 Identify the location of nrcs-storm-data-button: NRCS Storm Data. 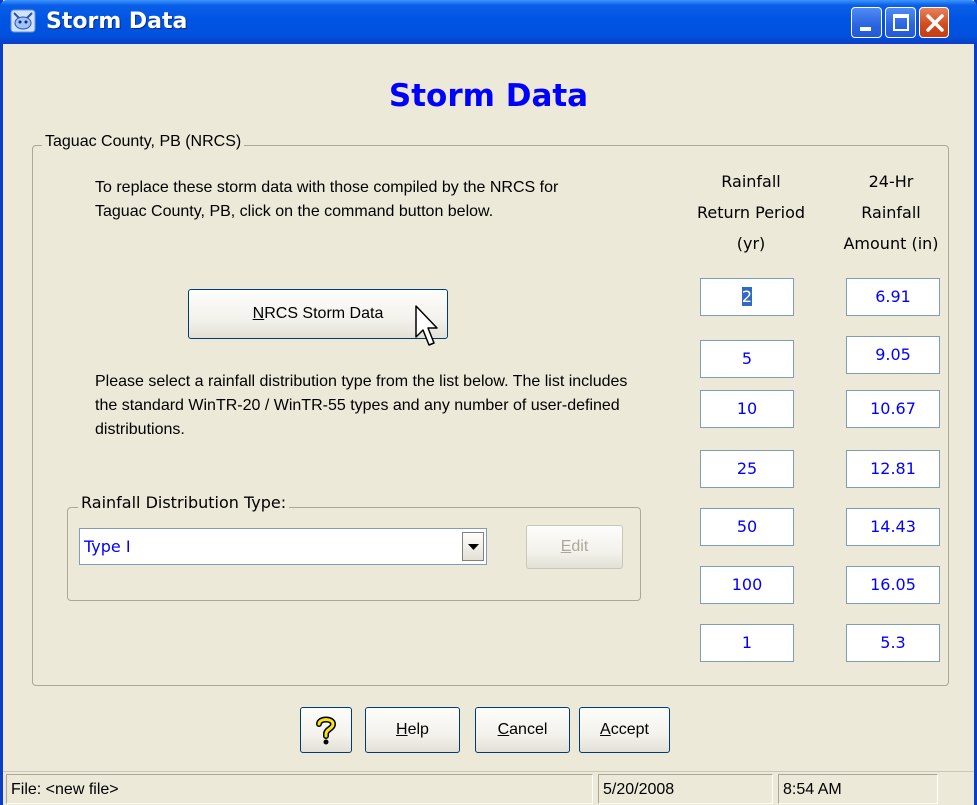
(318, 314).